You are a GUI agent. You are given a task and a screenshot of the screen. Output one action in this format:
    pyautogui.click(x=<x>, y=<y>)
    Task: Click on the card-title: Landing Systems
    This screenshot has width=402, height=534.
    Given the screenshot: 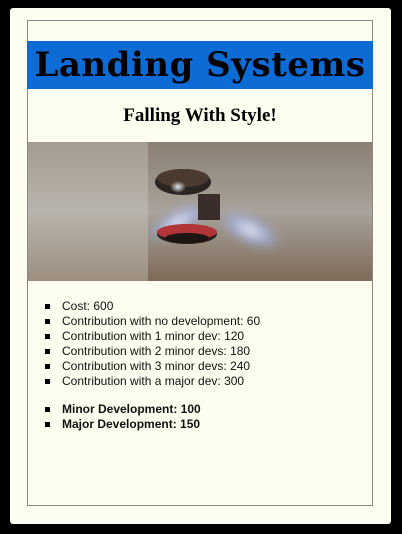 What is the action you would take?
    pyautogui.click(x=200, y=65)
    